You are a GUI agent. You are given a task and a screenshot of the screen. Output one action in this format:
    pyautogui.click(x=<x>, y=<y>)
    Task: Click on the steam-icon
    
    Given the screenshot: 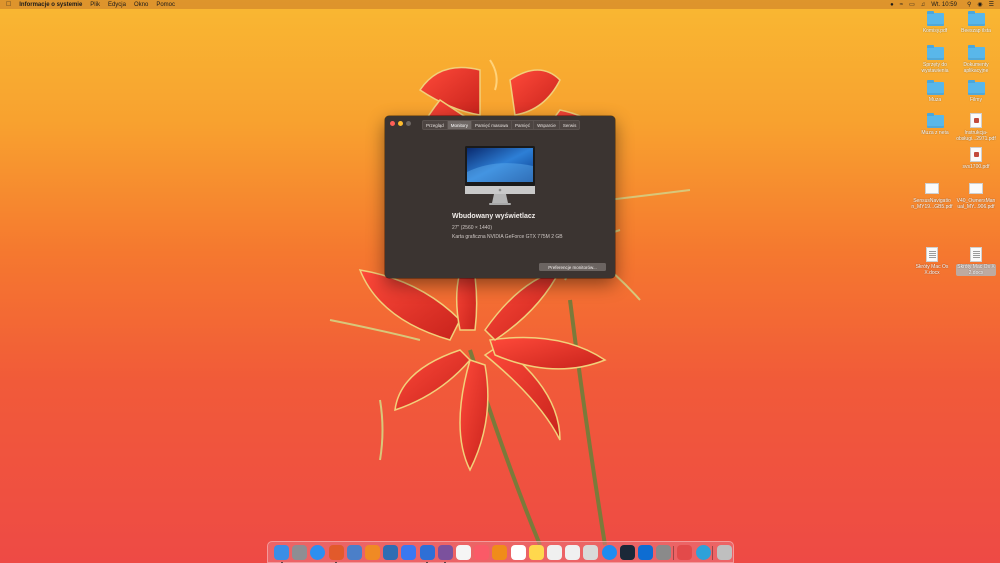 What is the action you would take?
    pyautogui.click(x=627, y=552)
    